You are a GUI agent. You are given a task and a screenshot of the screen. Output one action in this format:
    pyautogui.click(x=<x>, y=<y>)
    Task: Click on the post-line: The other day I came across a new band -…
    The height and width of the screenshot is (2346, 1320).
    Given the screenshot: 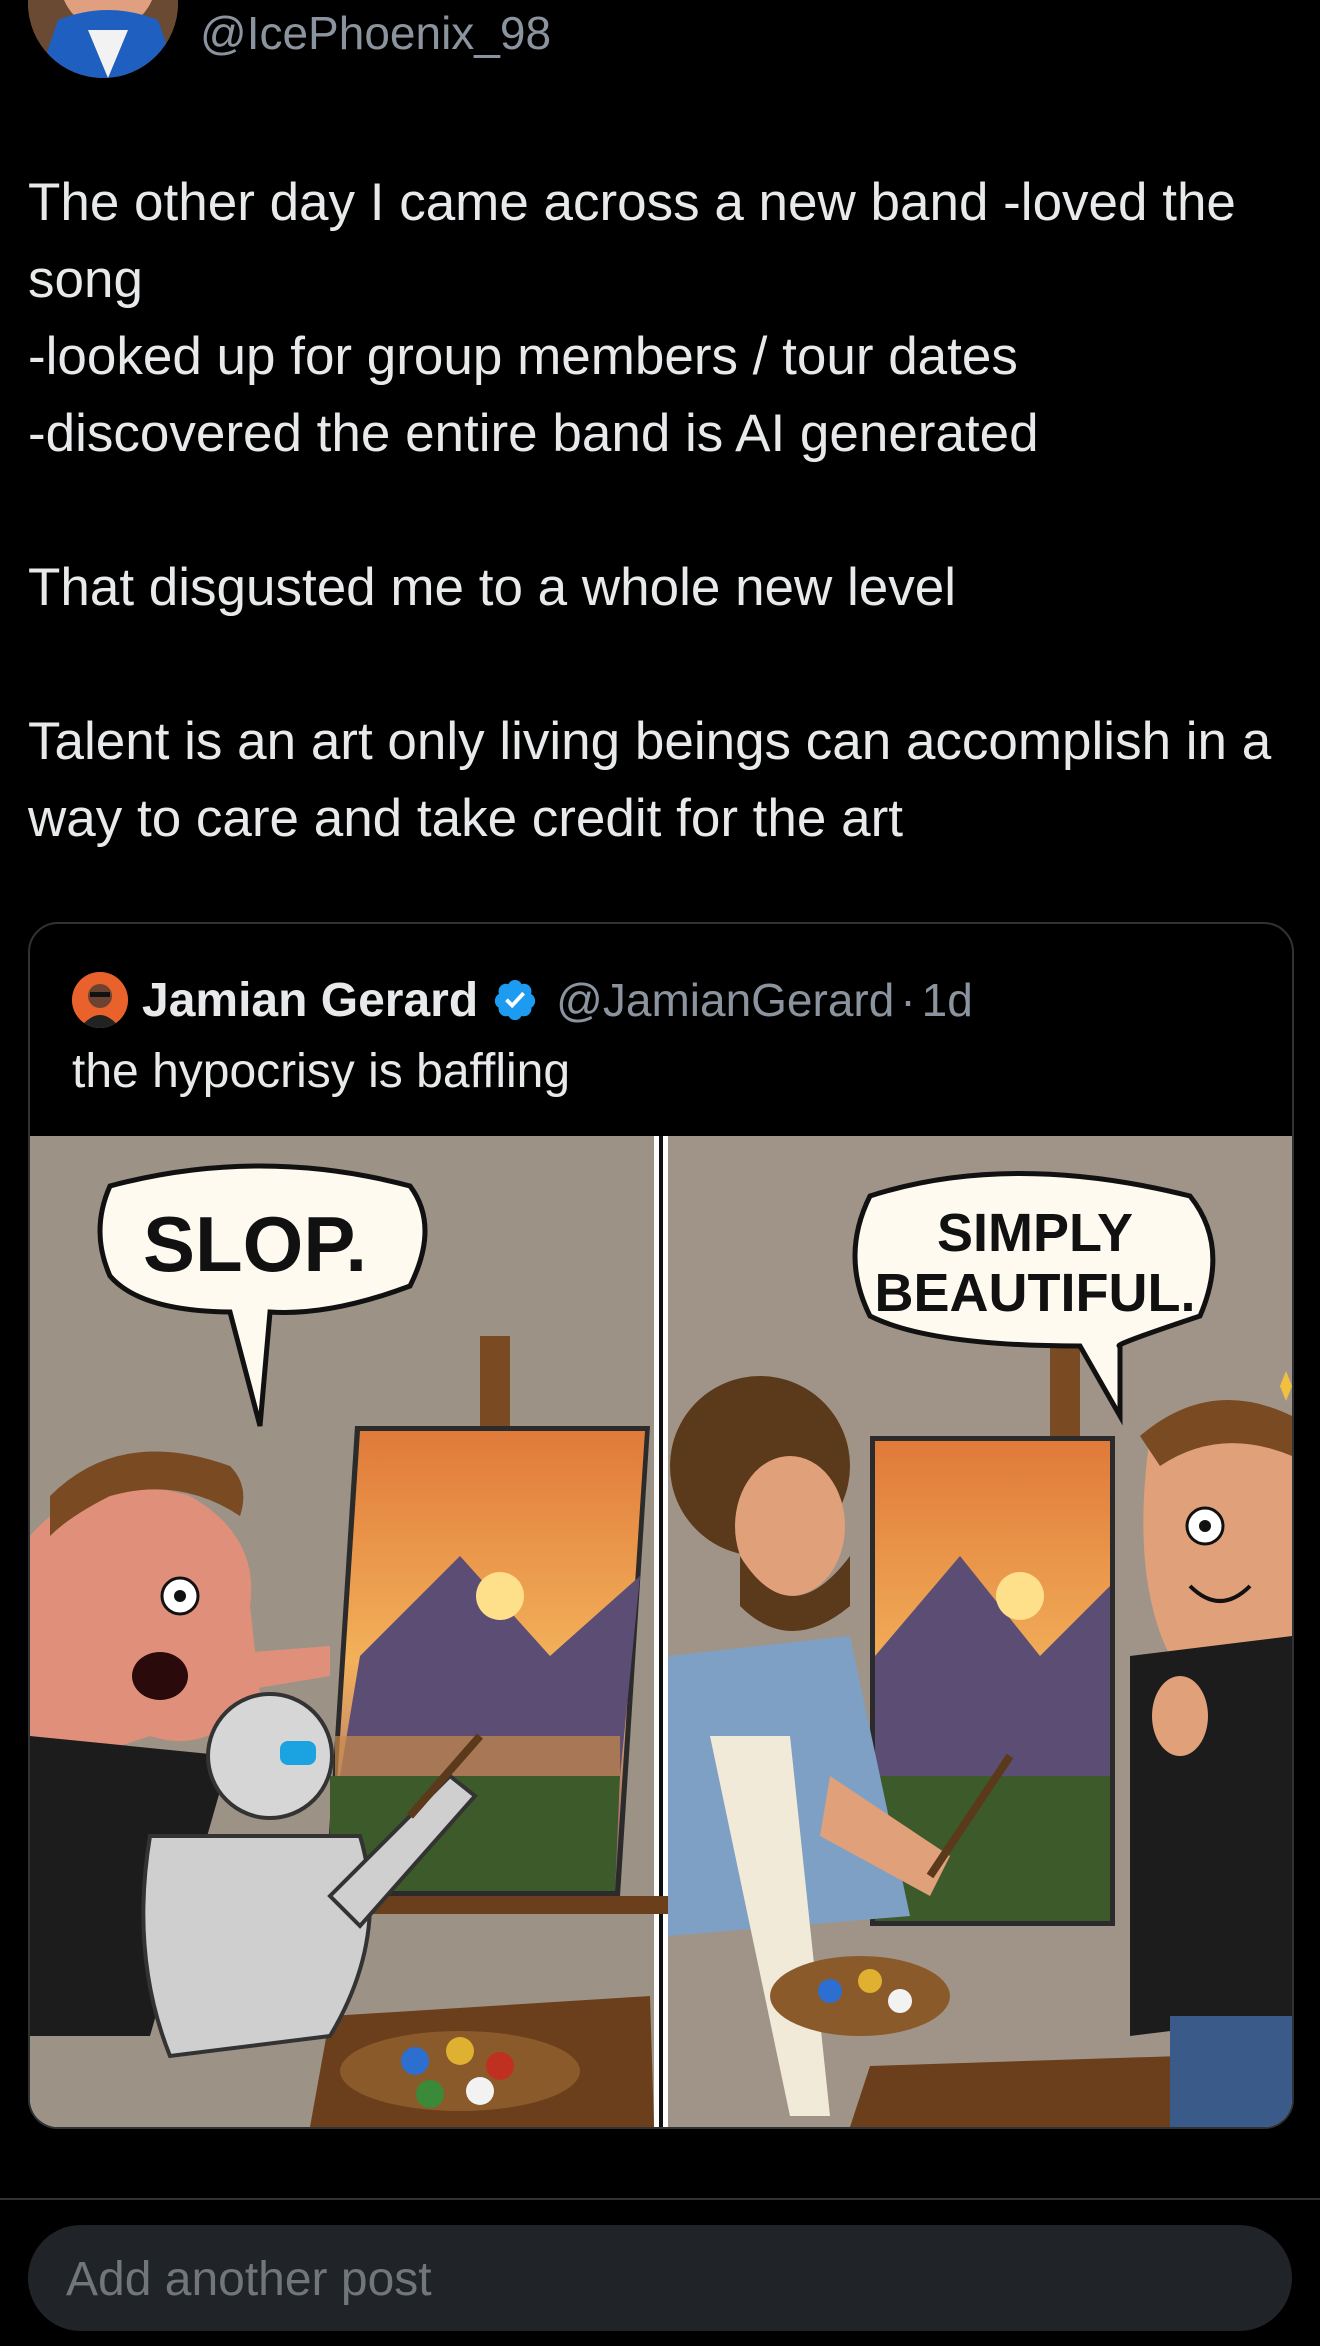 What is the action you would take?
    pyautogui.click(x=632, y=241)
    